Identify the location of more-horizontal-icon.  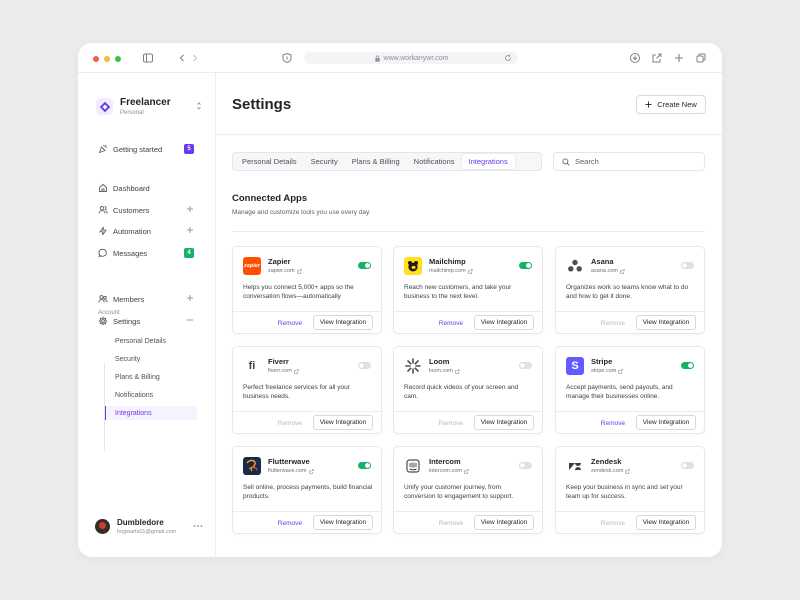
(198, 526).